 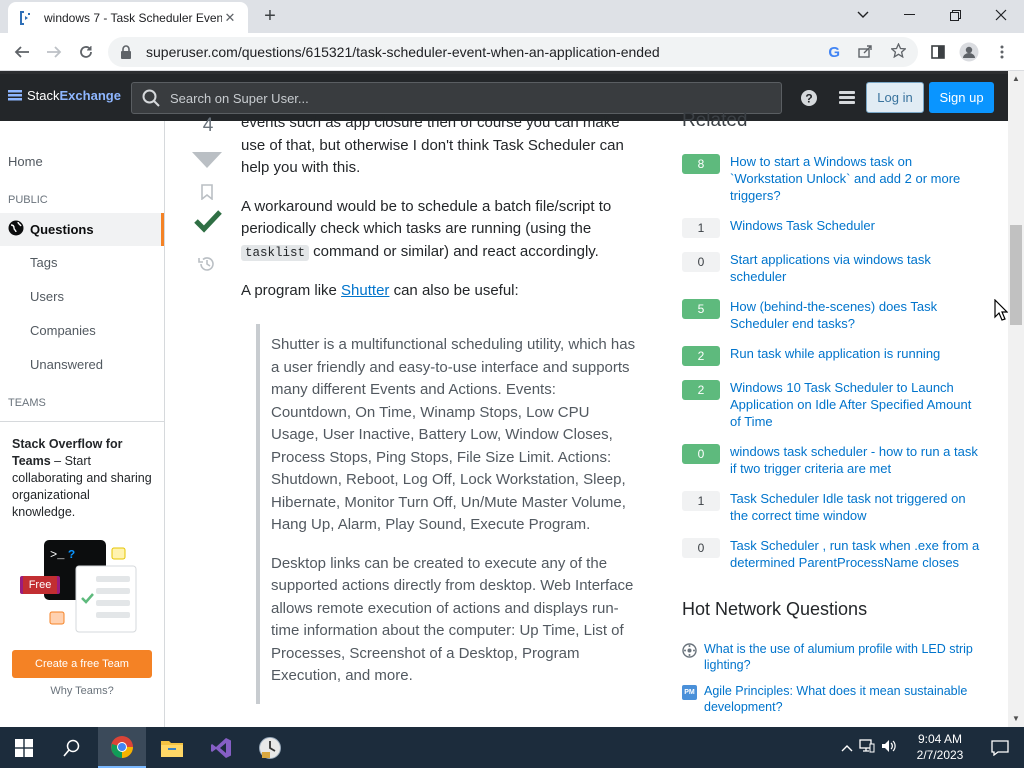 I want to click on bookmark-icon, so click(x=207, y=194).